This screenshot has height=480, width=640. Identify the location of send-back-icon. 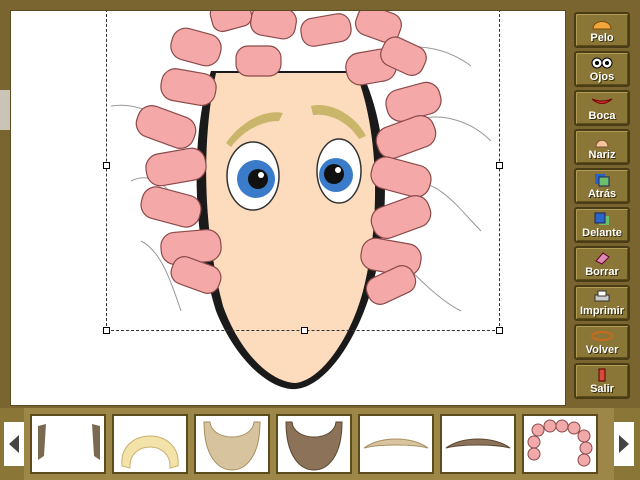
(602, 180).